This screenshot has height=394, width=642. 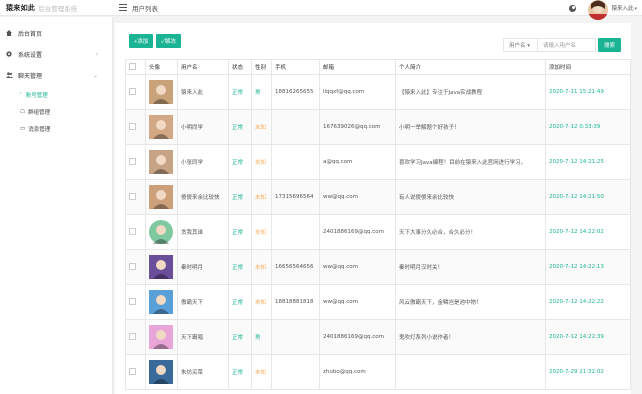 I want to click on phone-cell: 18818881818, so click(x=295, y=302).